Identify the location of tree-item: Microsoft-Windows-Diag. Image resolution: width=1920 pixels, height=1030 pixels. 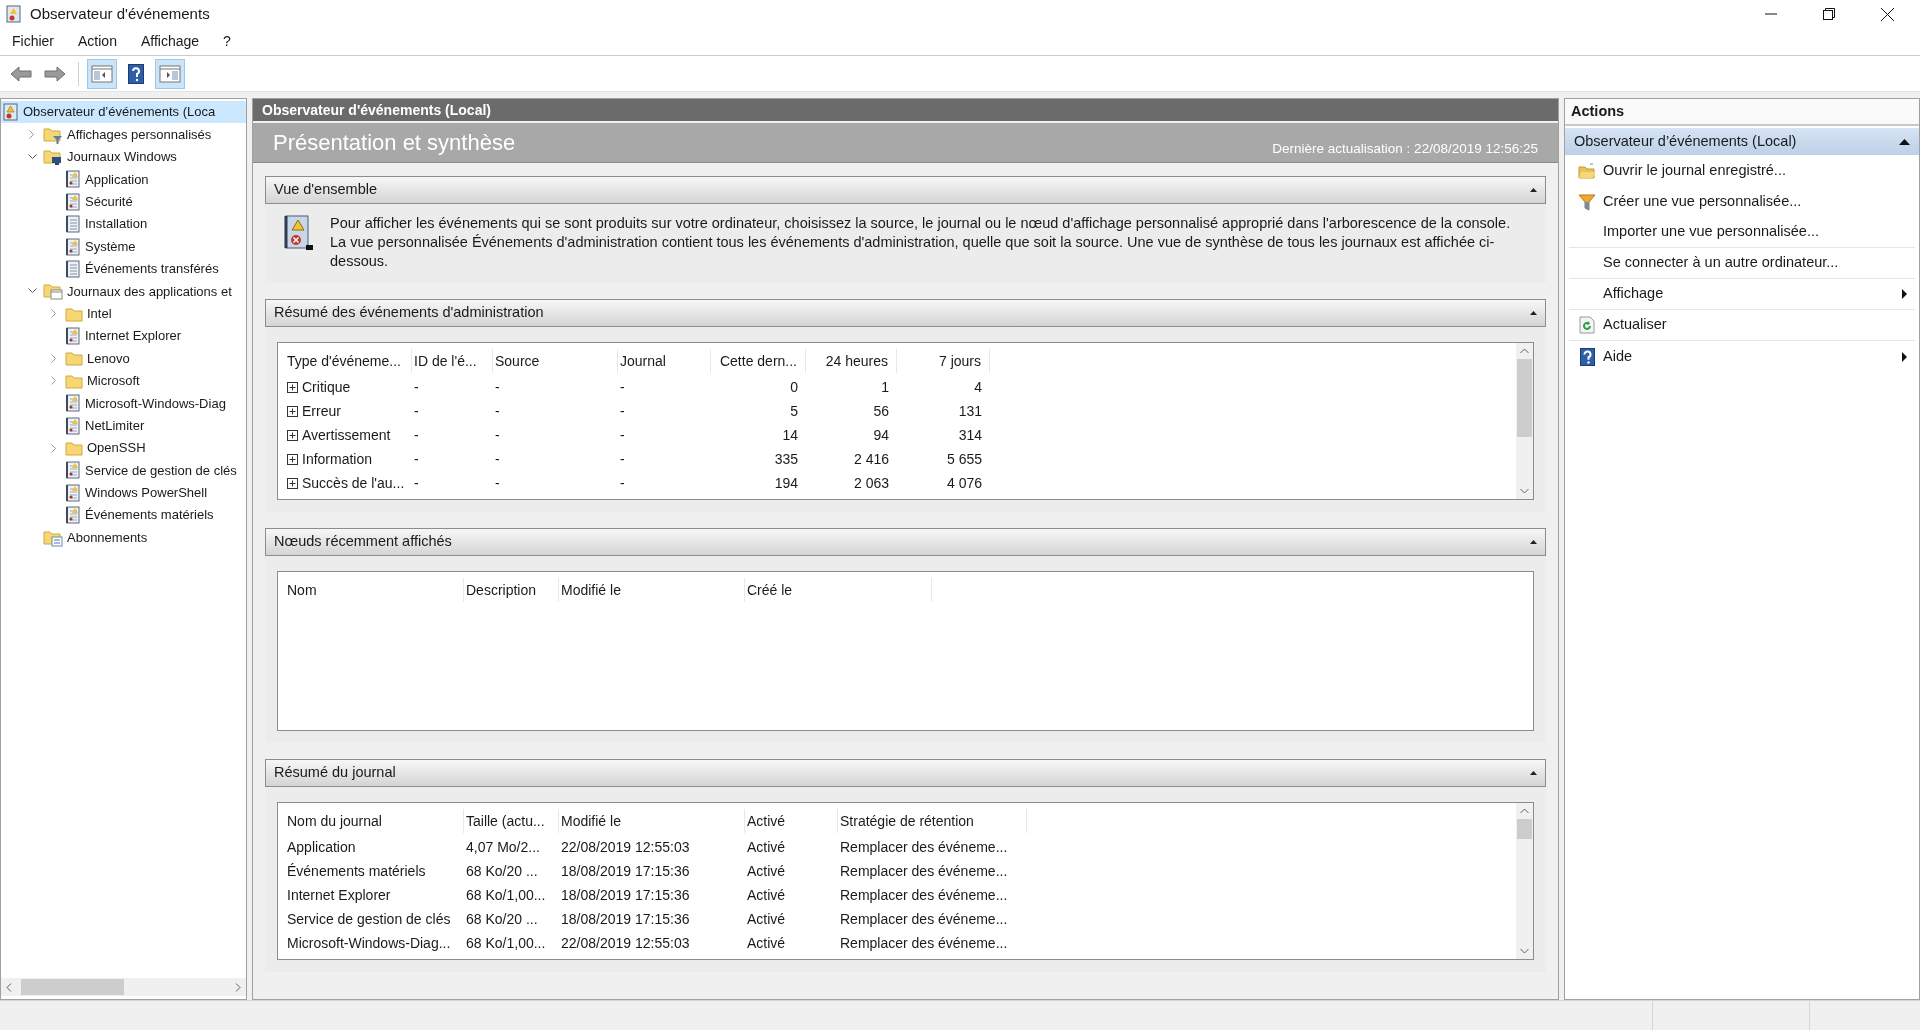
(123, 403).